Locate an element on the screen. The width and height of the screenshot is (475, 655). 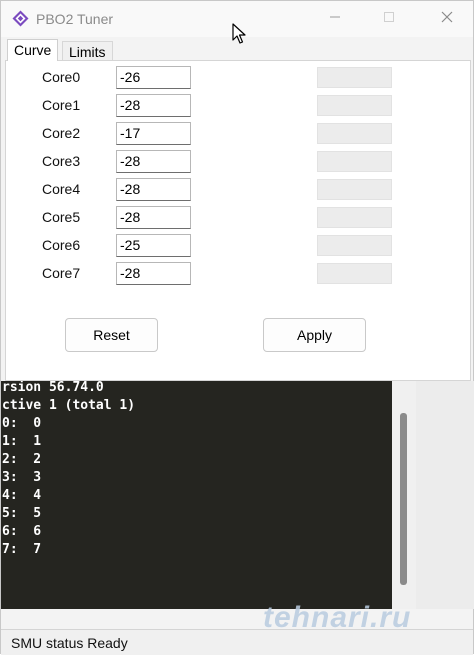
maximize-button is located at coordinates (389, 19).